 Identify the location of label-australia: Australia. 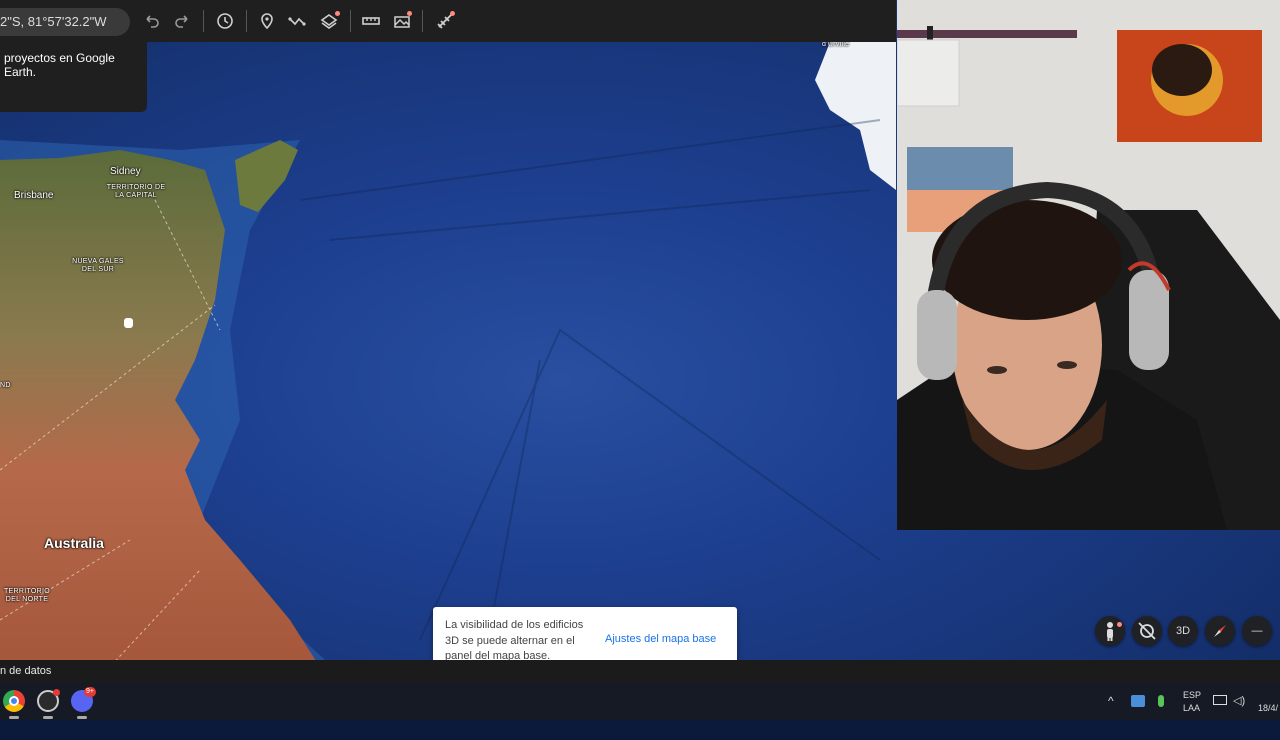
(74, 543).